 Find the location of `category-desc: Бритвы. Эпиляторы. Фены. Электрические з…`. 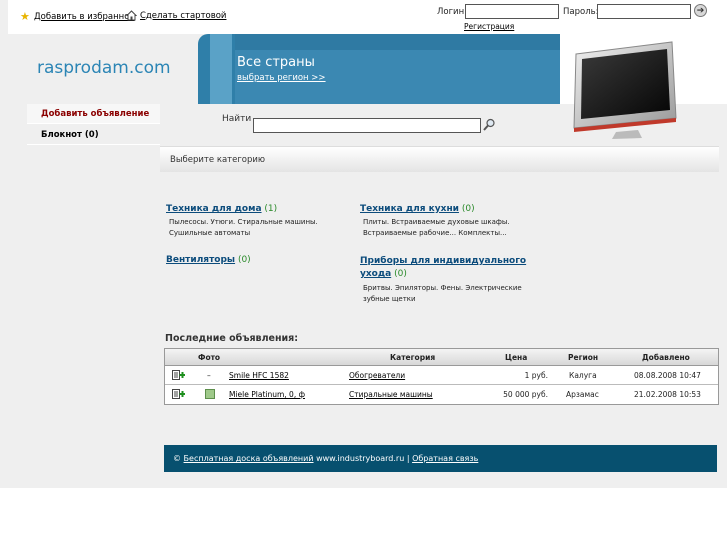

category-desc: Бритвы. Эпиляторы. Фены. Электрические з… is located at coordinates (442, 293).